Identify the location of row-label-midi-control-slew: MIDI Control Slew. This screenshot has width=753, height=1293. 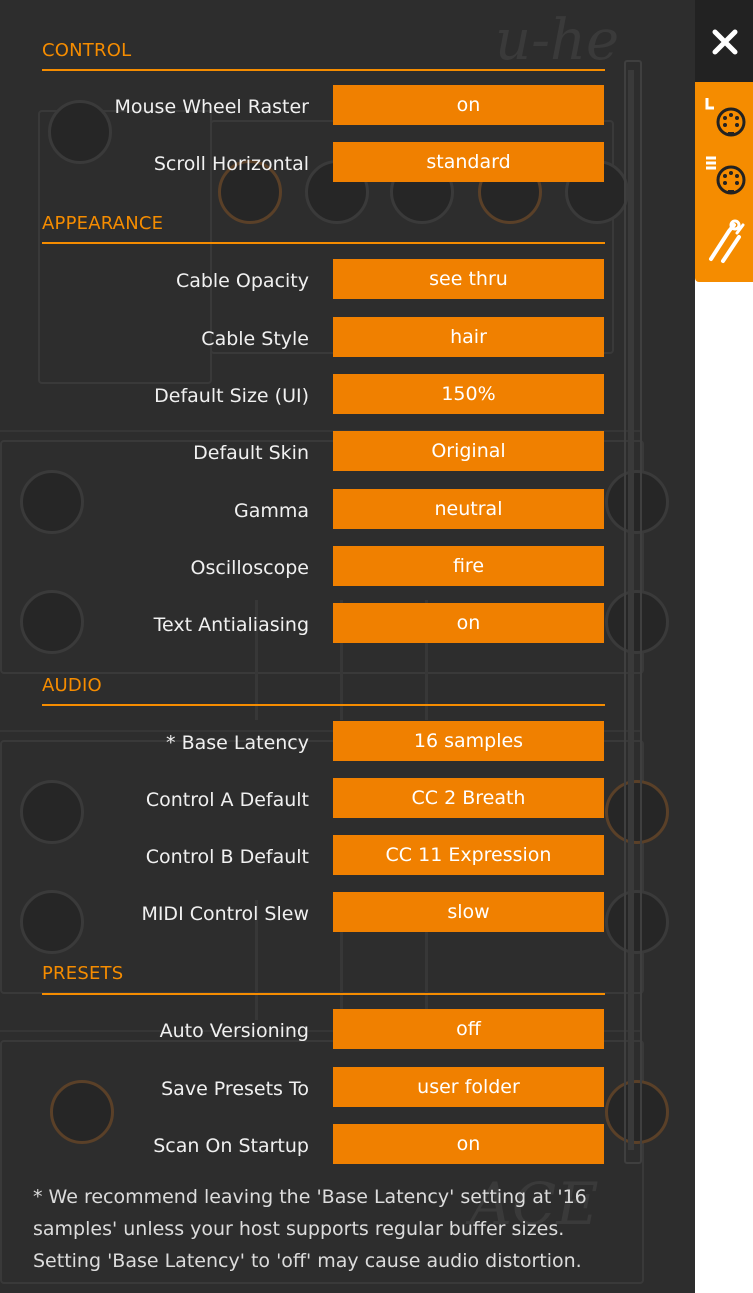
(225, 914).